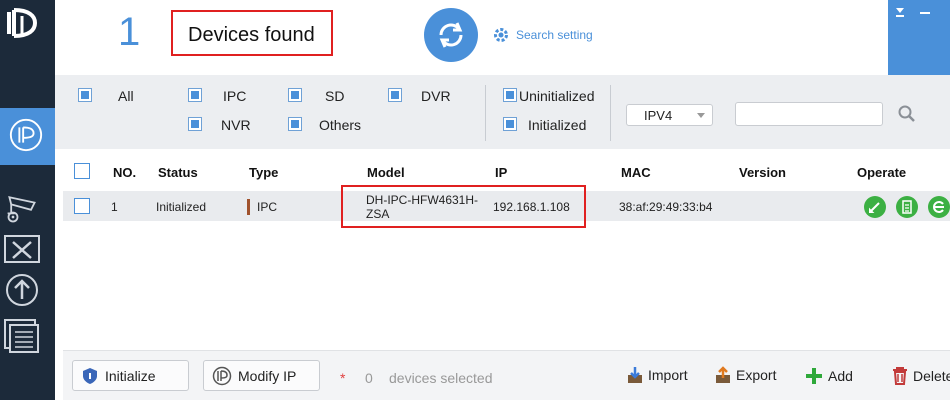 The width and height of the screenshot is (950, 400). Describe the element at coordinates (463, 206) in the screenshot. I see `model-ip-highlight-box` at that location.